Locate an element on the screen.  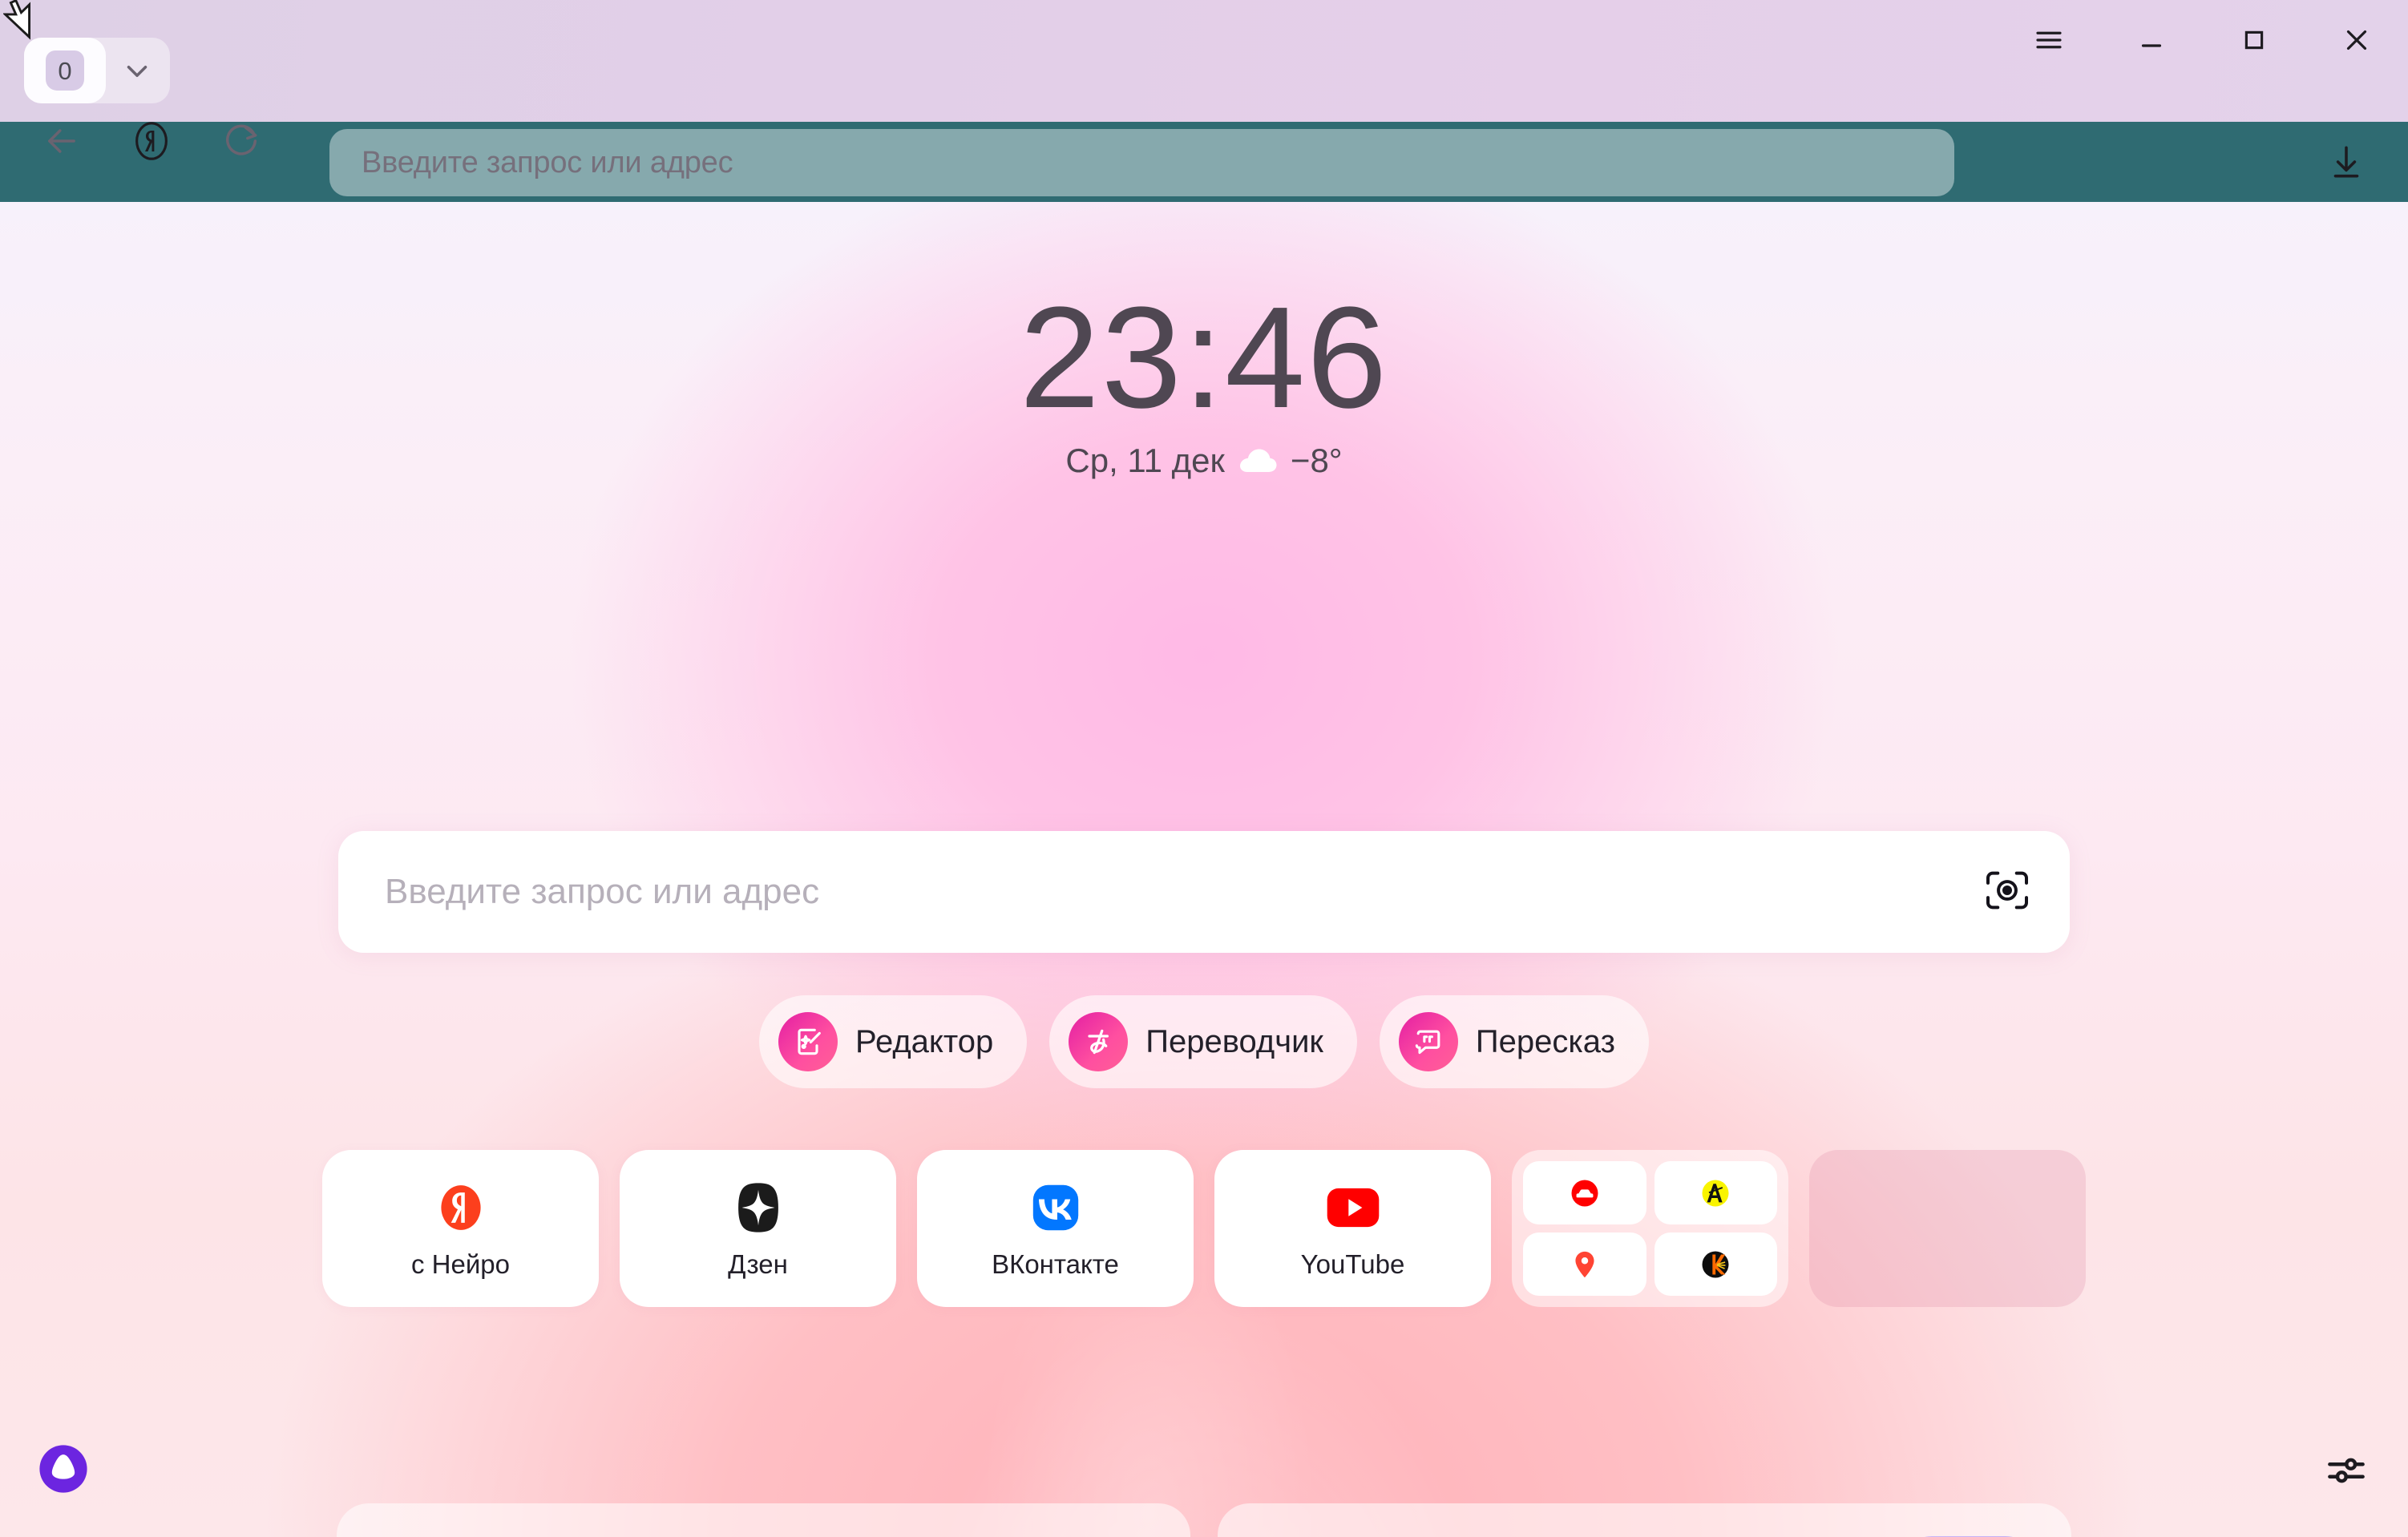
address-bar-input: Введите запрос или адрес is located at coordinates (1141, 162).